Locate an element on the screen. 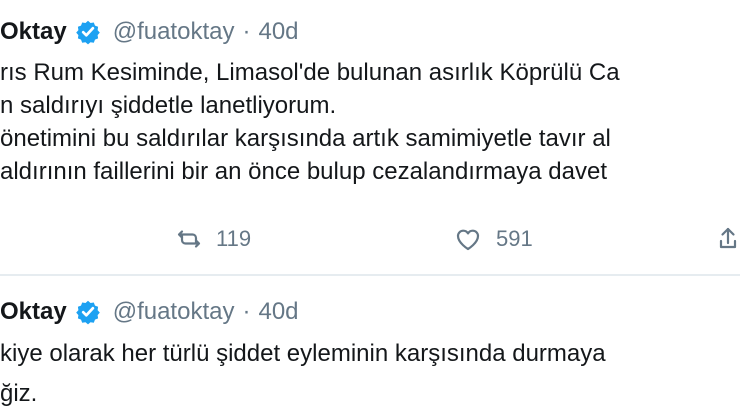 The width and height of the screenshot is (740, 416). share-icon is located at coordinates (728, 239).